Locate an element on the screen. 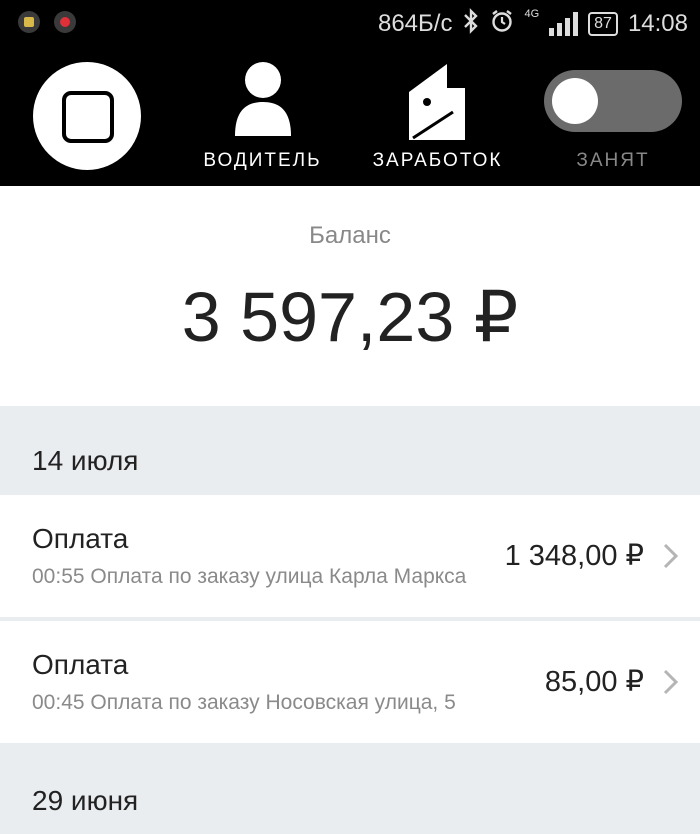 The image size is (700, 834). nav-busy: ЗАНЯТ is located at coordinates (613, 120).